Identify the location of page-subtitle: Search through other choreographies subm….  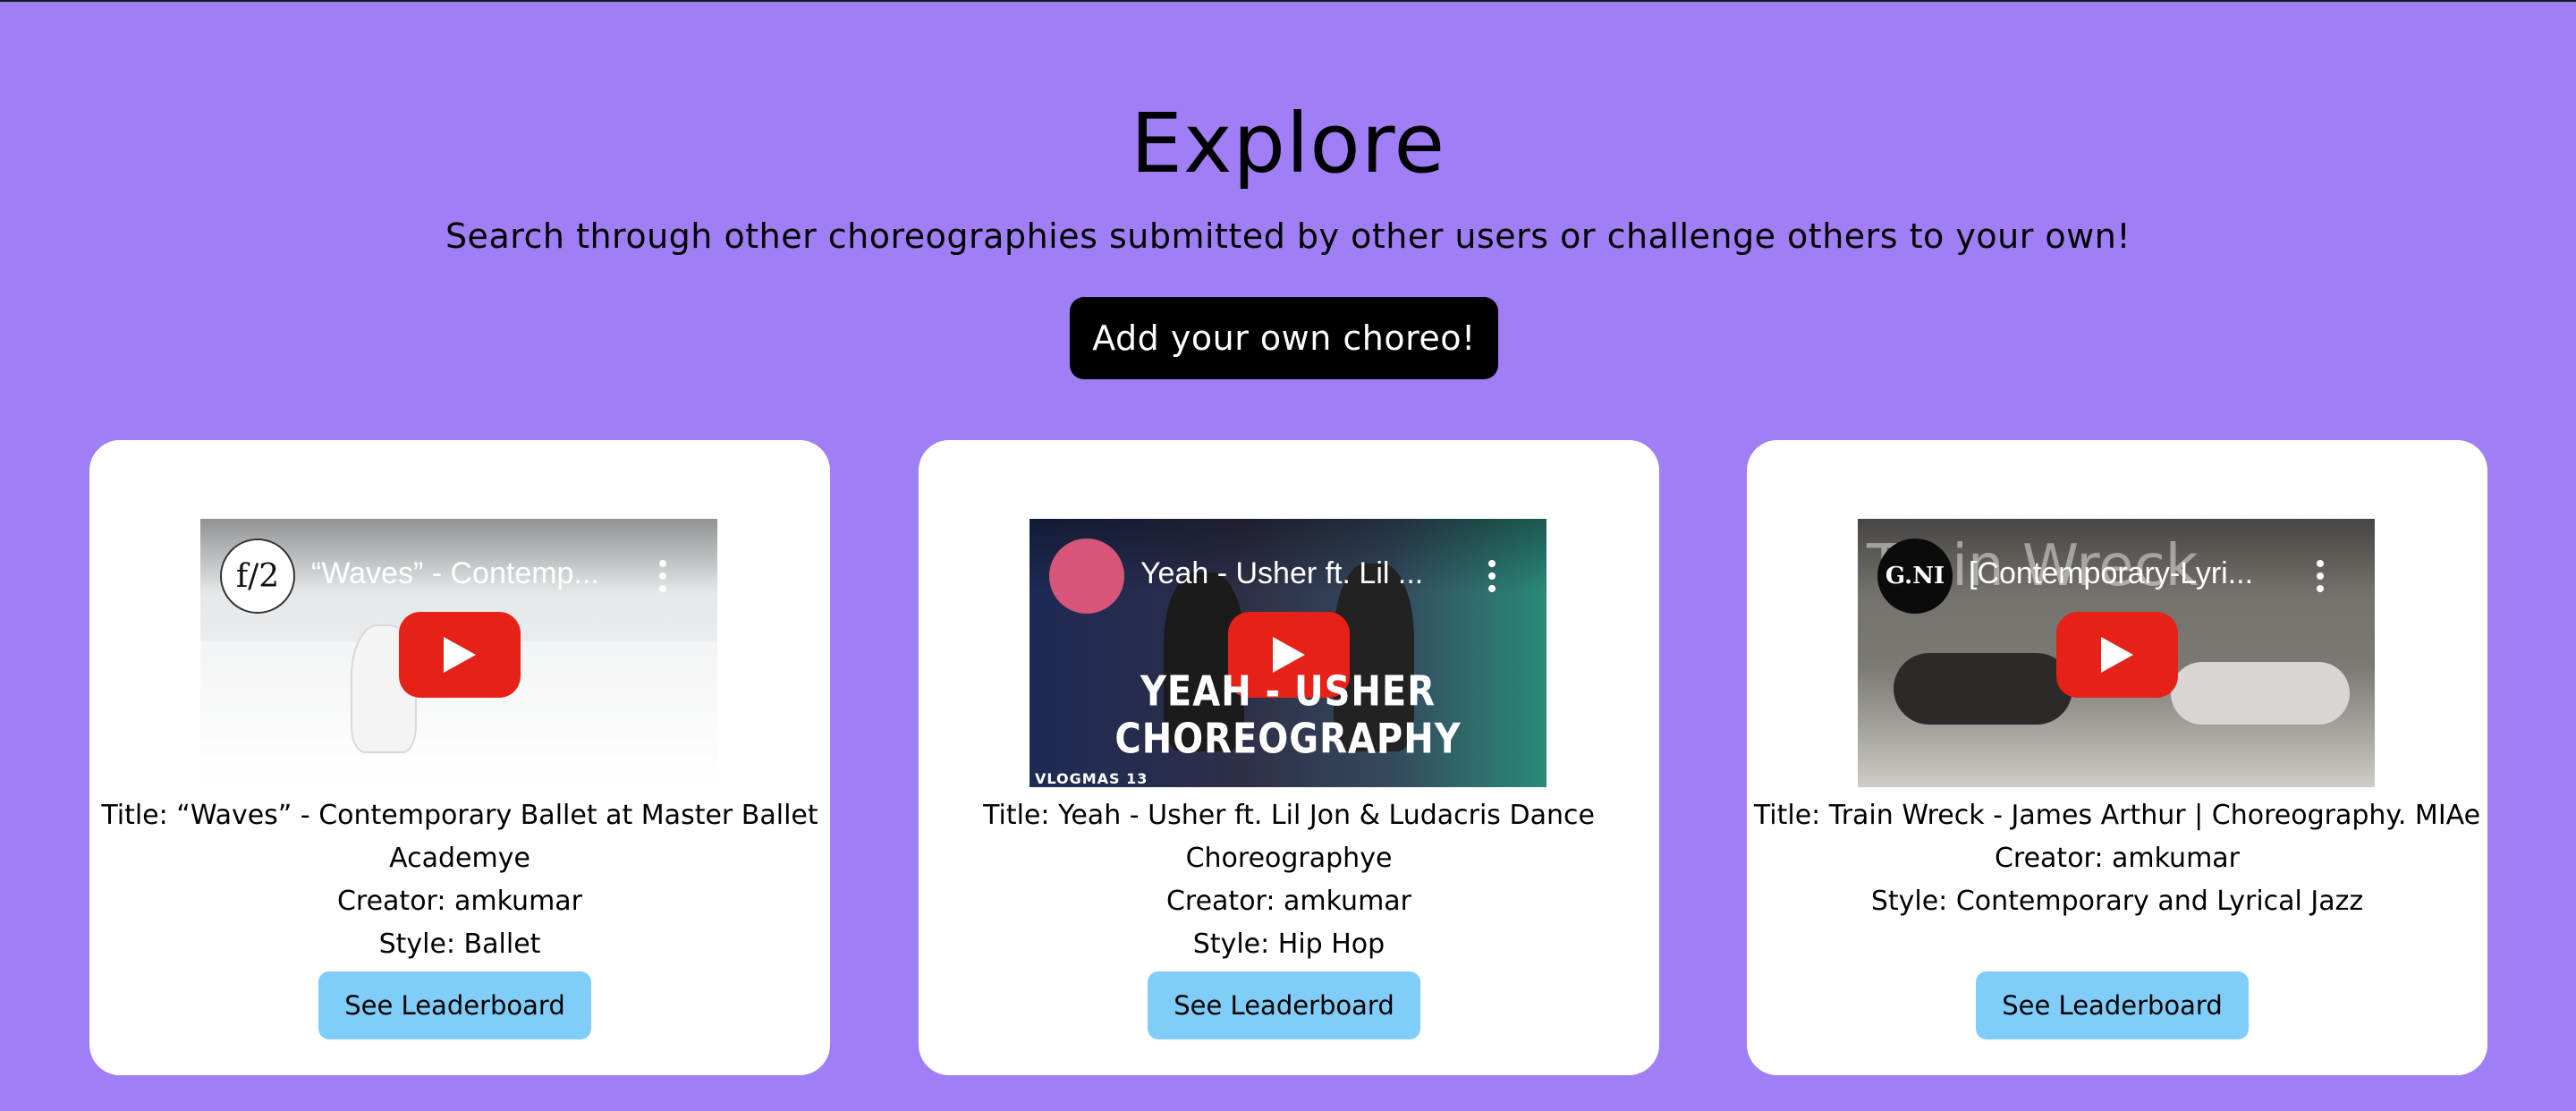
(1288, 236).